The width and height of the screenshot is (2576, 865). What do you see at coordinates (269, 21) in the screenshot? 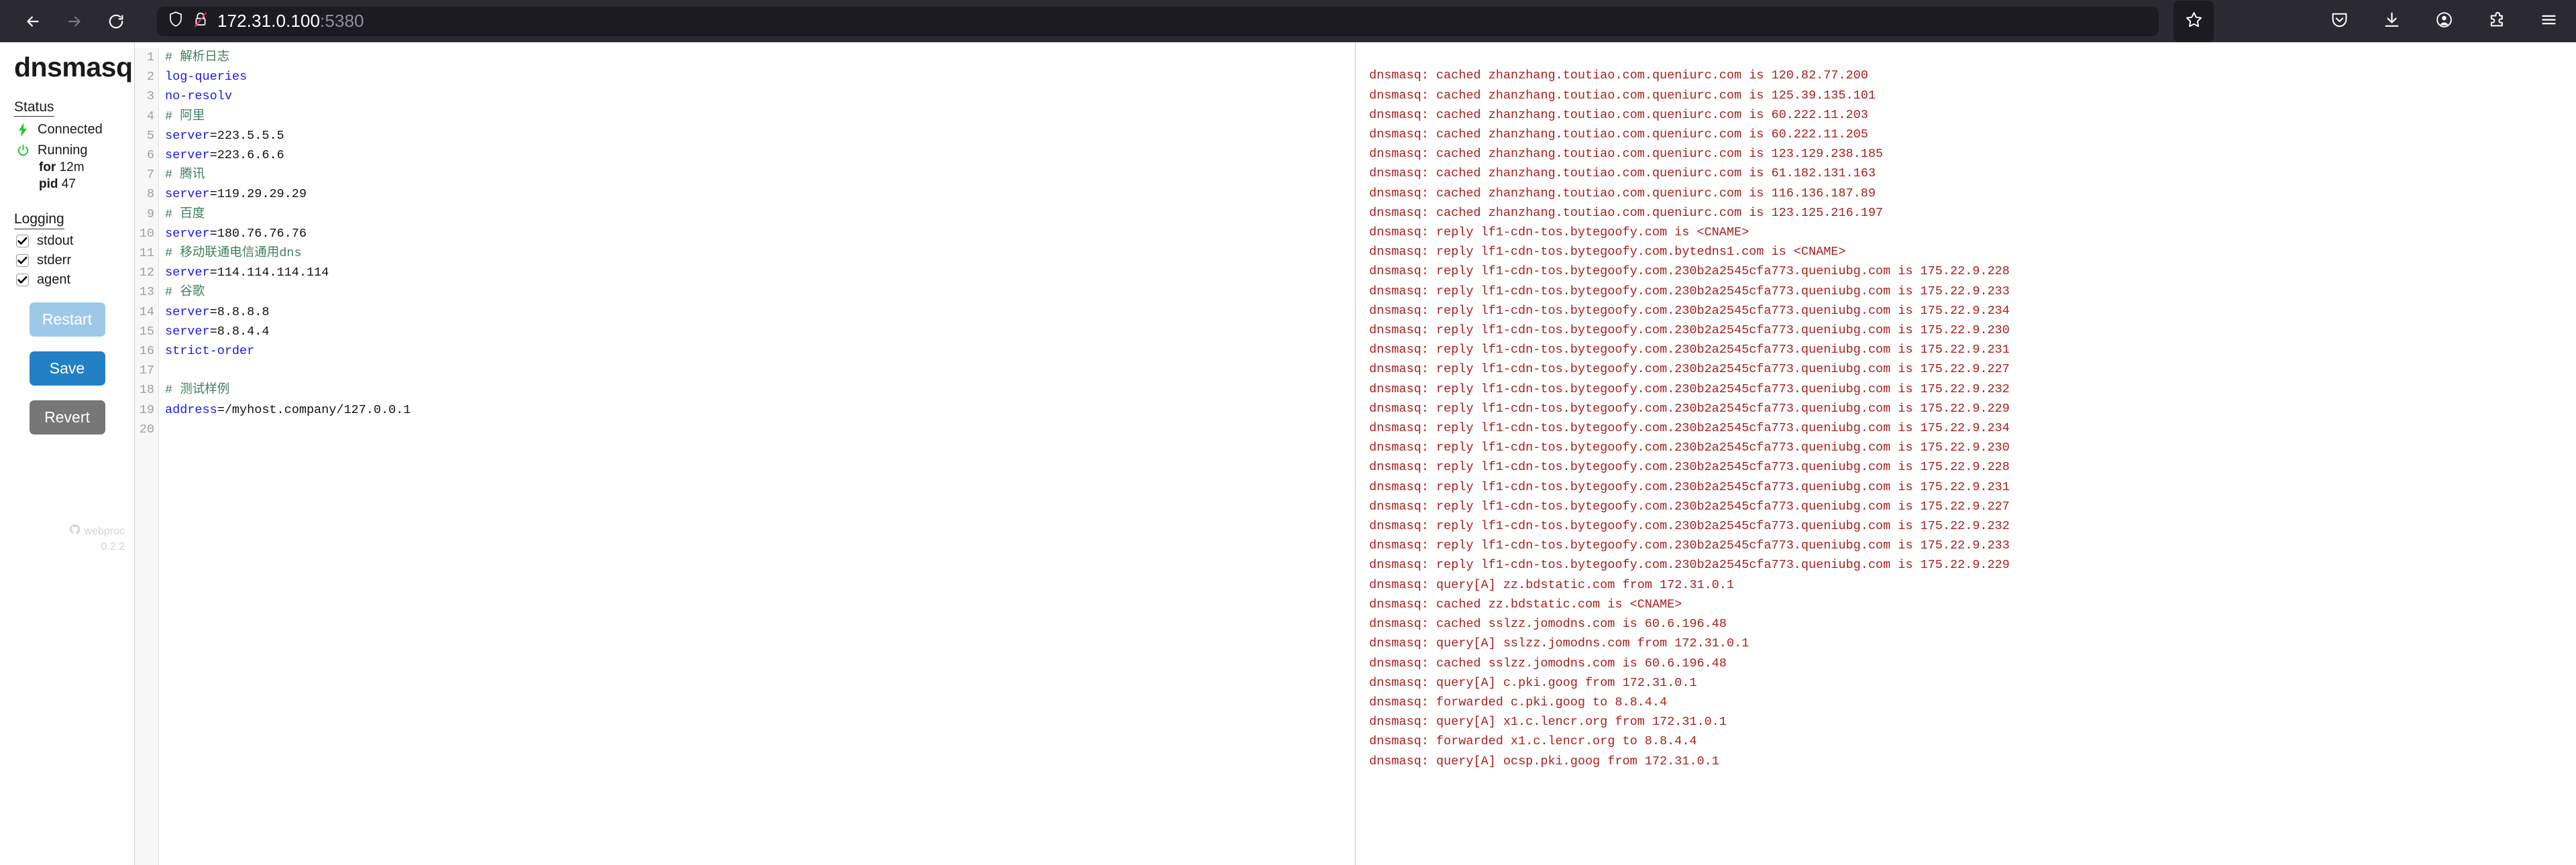
I see `url-host: 172.31.0.100` at bounding box center [269, 21].